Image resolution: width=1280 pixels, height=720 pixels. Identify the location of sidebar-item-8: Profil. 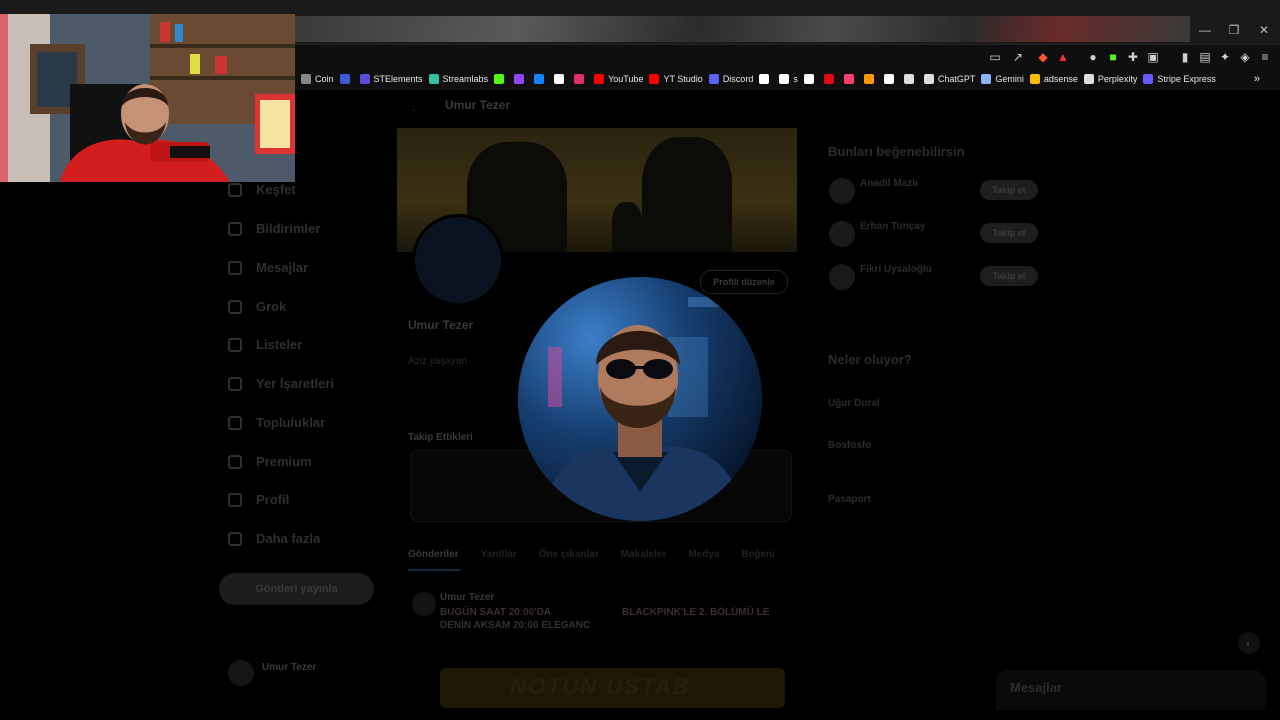
(258, 499).